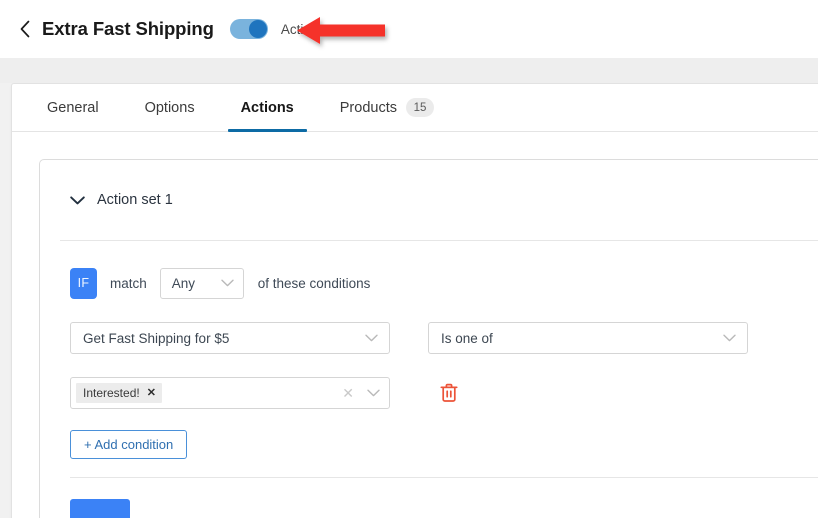 Image resolution: width=818 pixels, height=518 pixels. Describe the element at coordinates (348, 393) in the screenshot. I see `clear-x-icon: ✕` at that location.